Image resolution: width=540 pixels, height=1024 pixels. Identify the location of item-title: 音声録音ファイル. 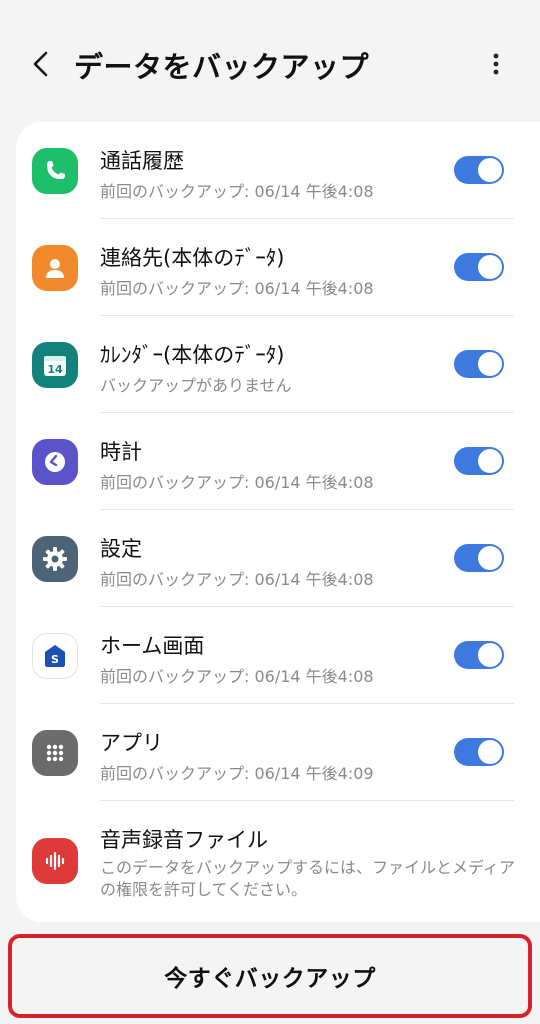
(184, 840).